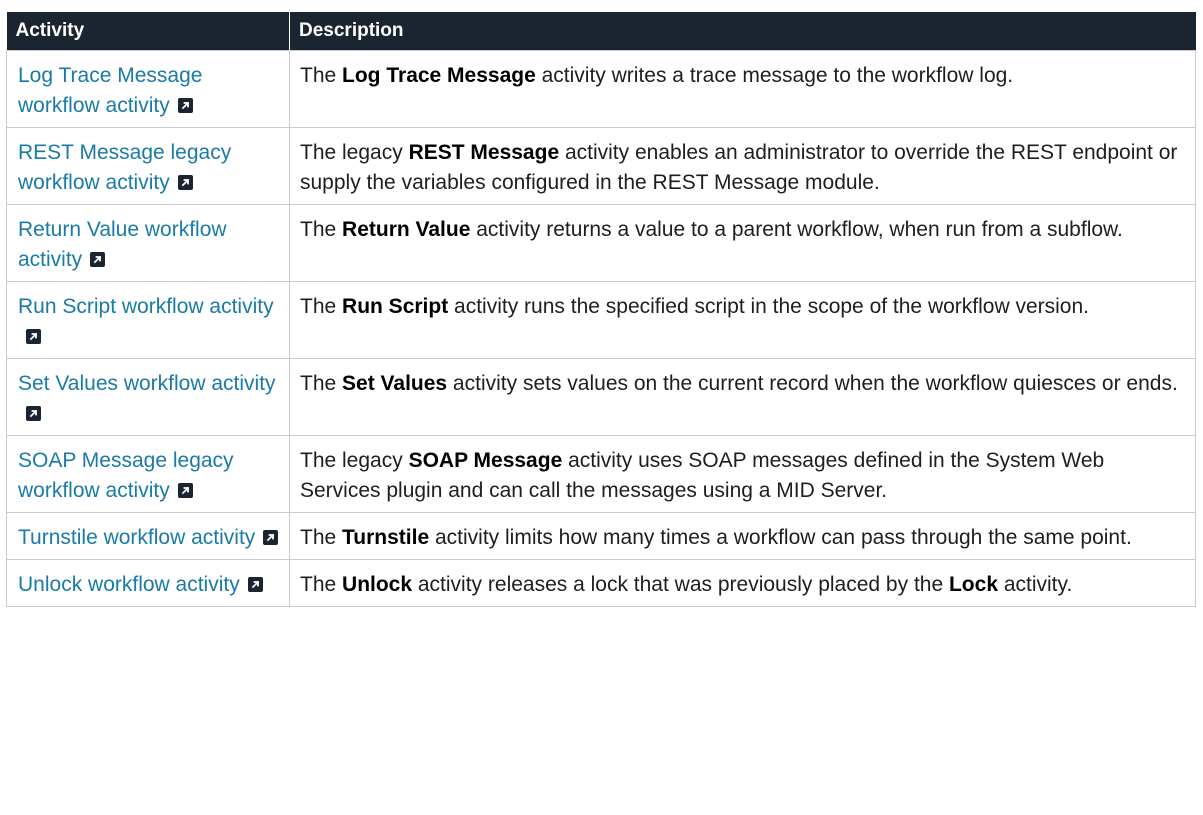  I want to click on activity-cell: REST Message legacy workflow activity, so click(148, 166).